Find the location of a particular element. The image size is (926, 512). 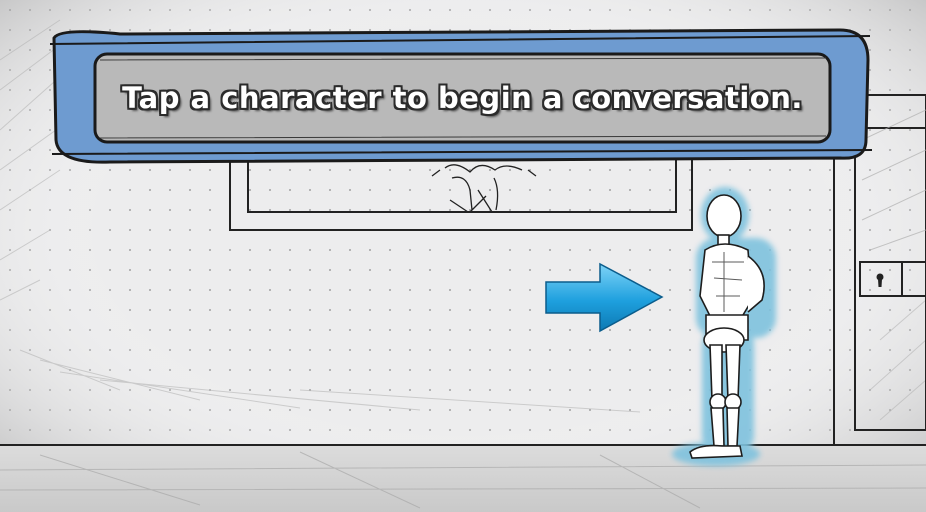

dialog-message: Tap a character to begin a conversation. is located at coordinates (462, 98).